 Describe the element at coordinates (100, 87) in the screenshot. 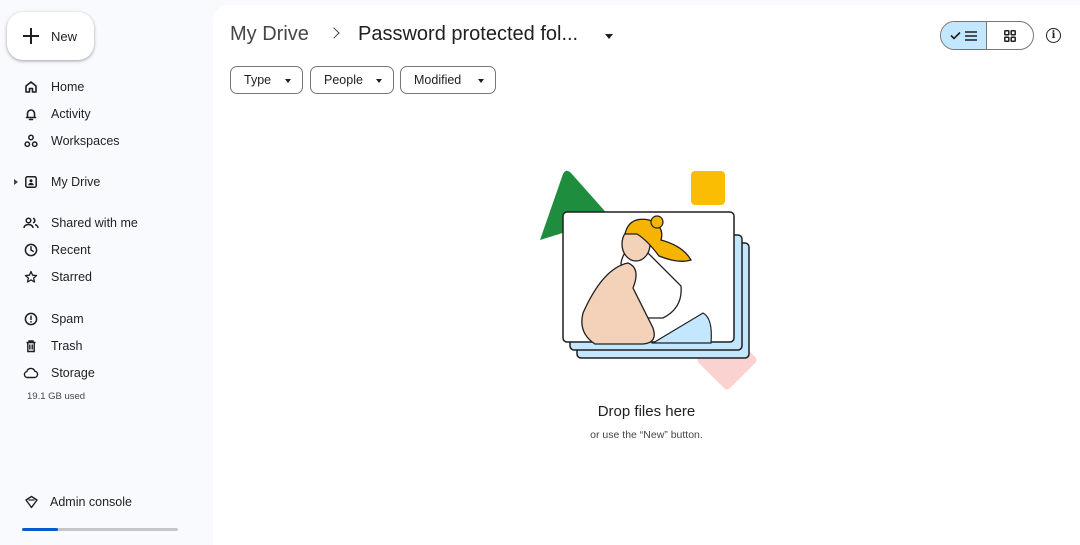

I see `sidebar-item-home: Home` at that location.